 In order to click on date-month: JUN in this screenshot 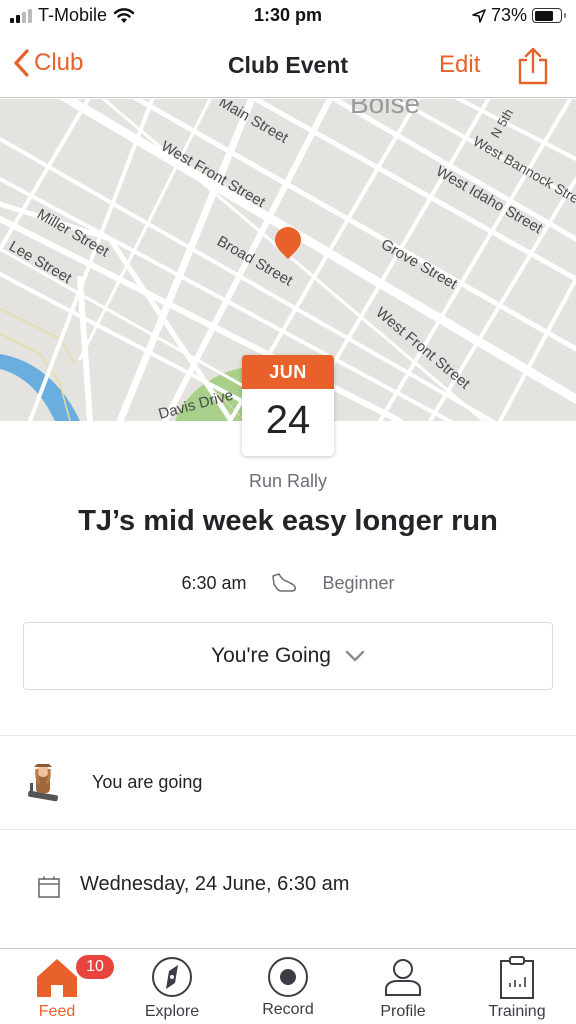, I will do `click(288, 372)`.